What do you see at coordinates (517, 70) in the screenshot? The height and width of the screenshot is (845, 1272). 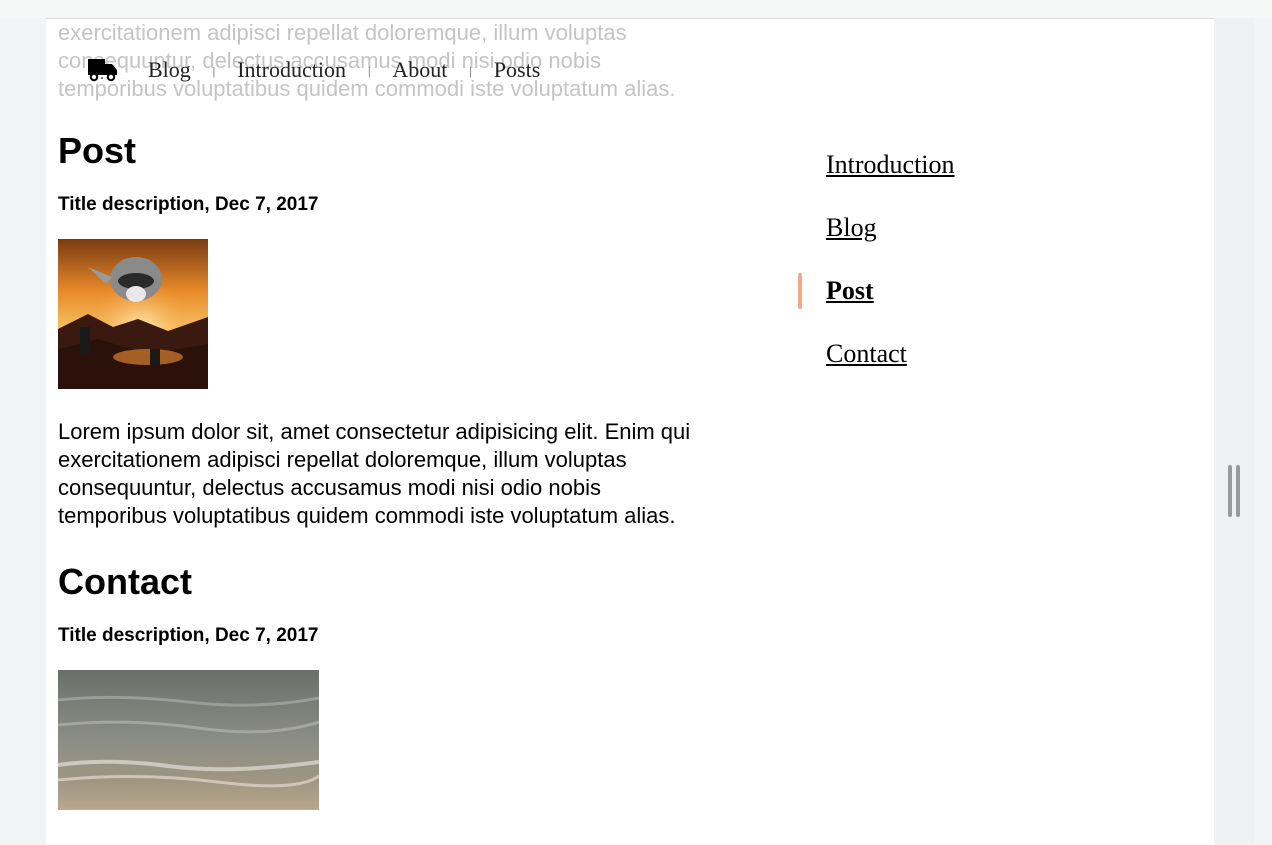 I see `nav-link-posts: Posts` at bounding box center [517, 70].